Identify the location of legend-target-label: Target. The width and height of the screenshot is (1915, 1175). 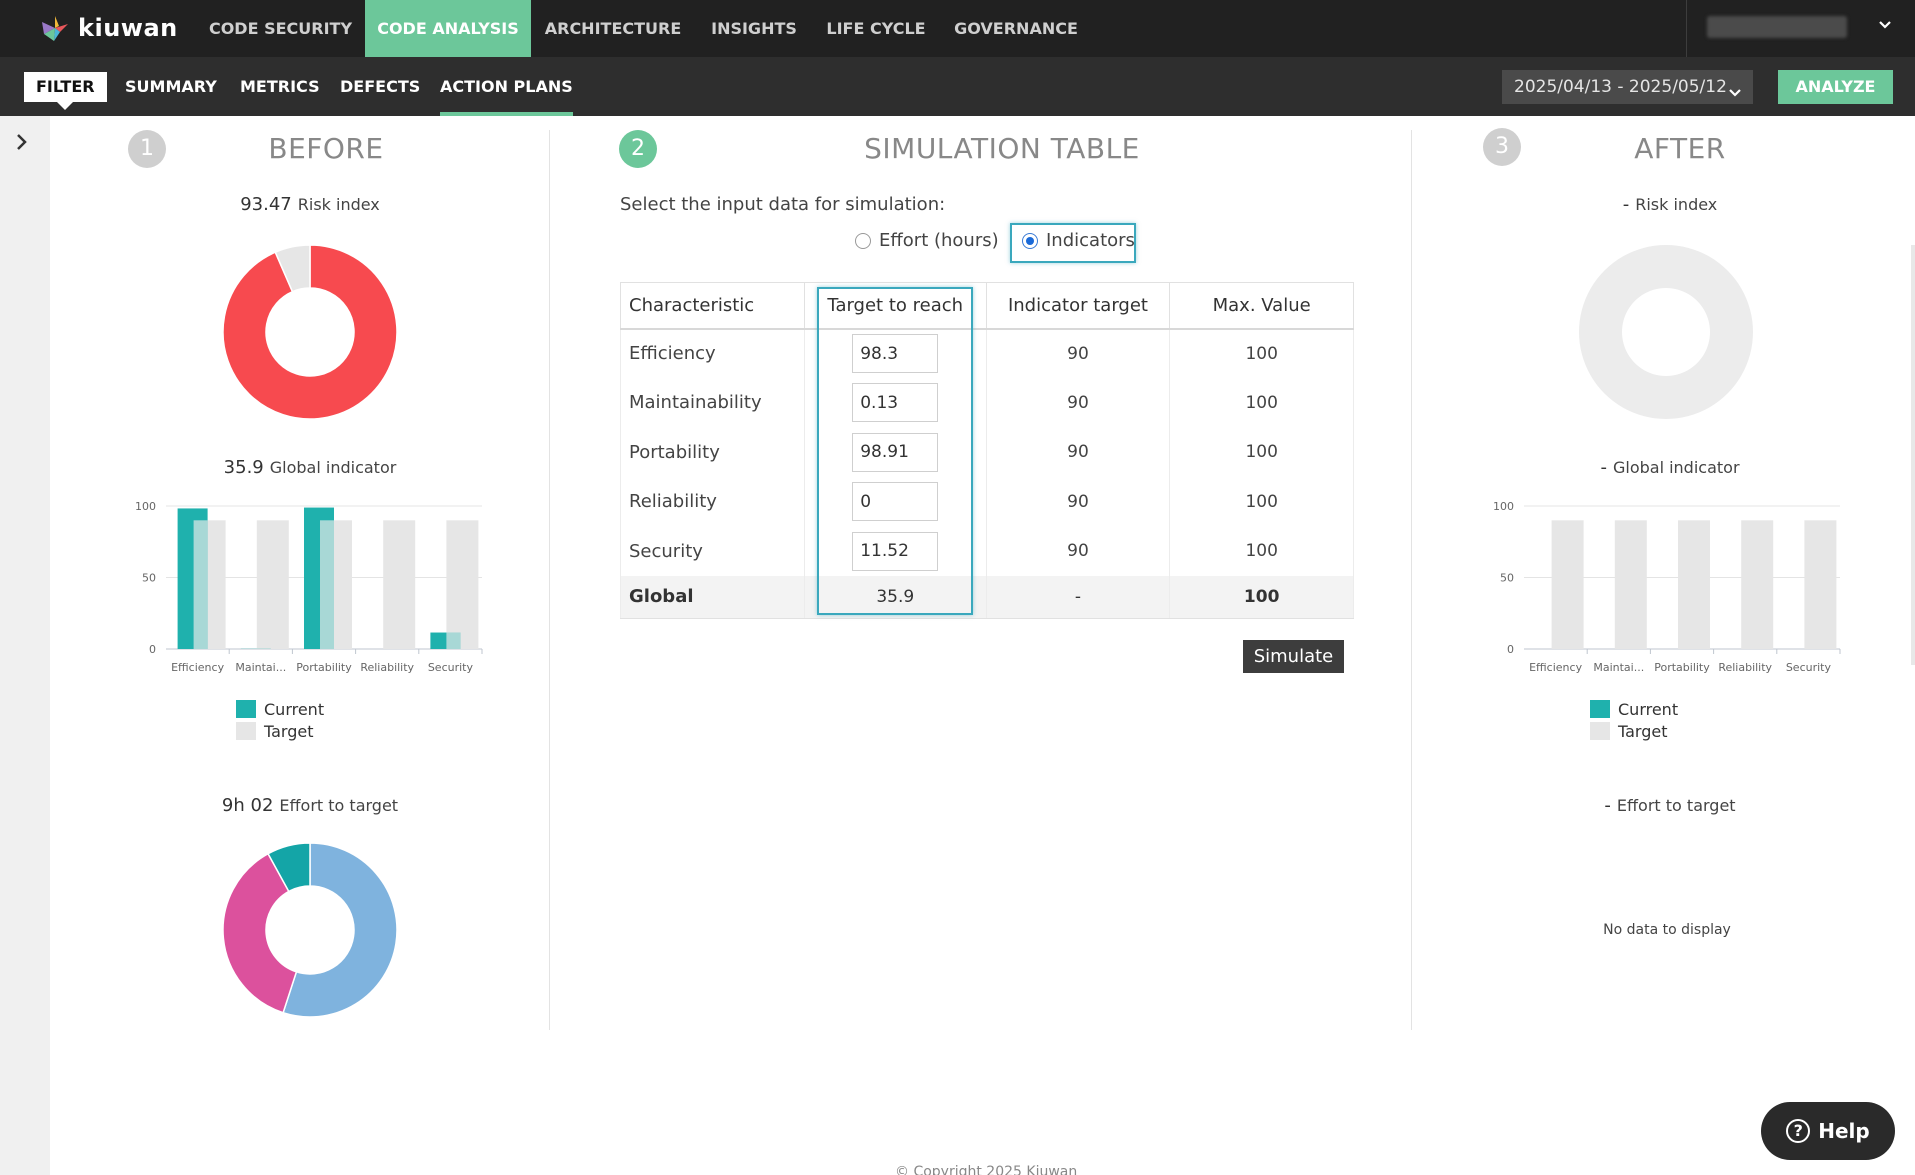
(289, 731).